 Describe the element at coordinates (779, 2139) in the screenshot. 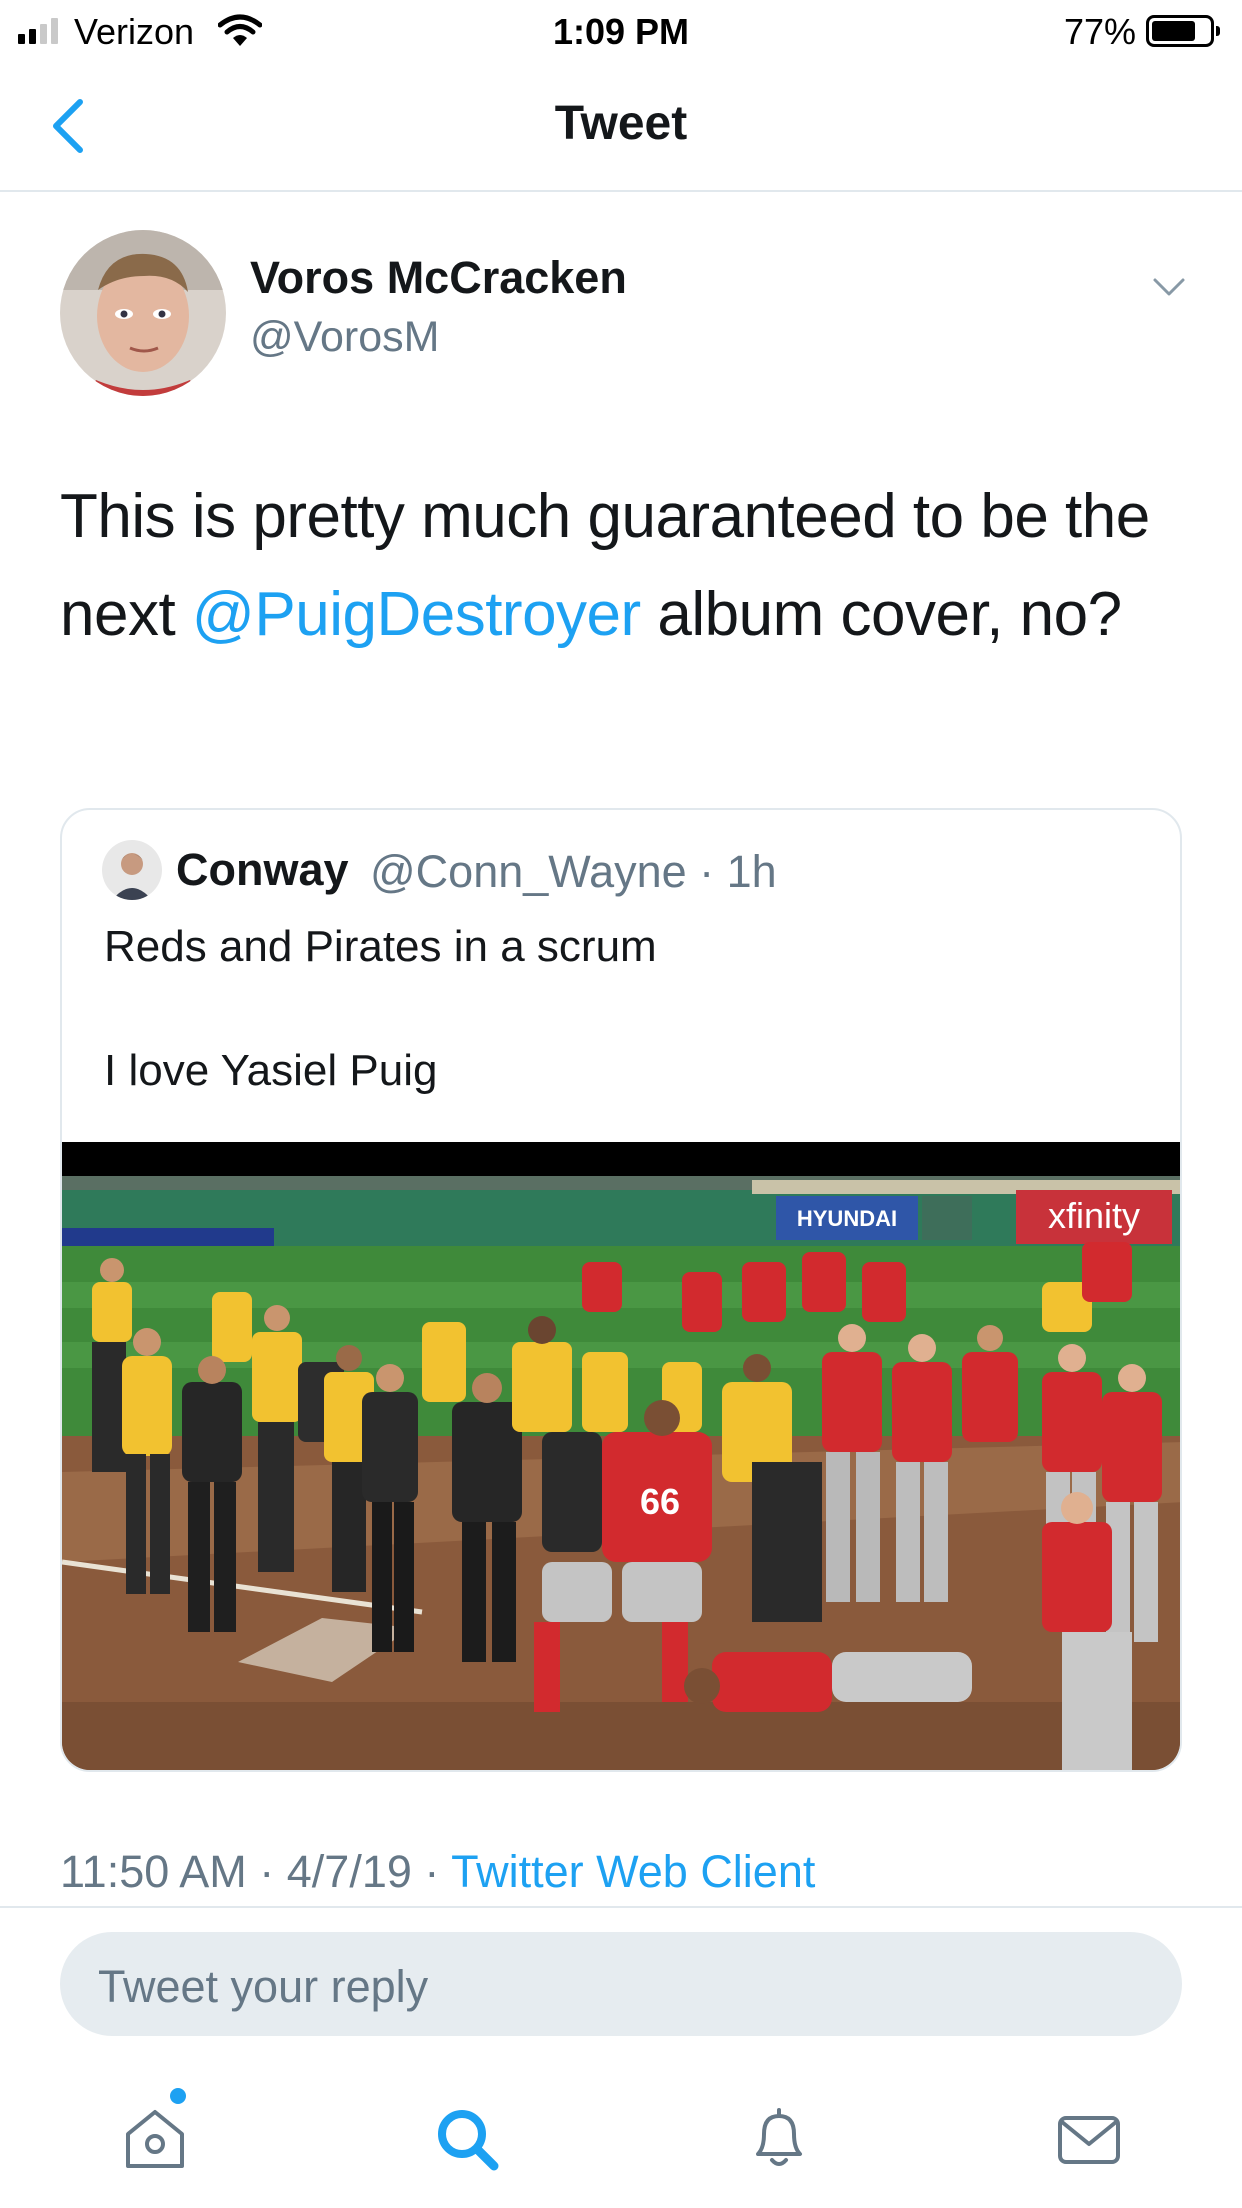

I see `notifications-icon` at that location.